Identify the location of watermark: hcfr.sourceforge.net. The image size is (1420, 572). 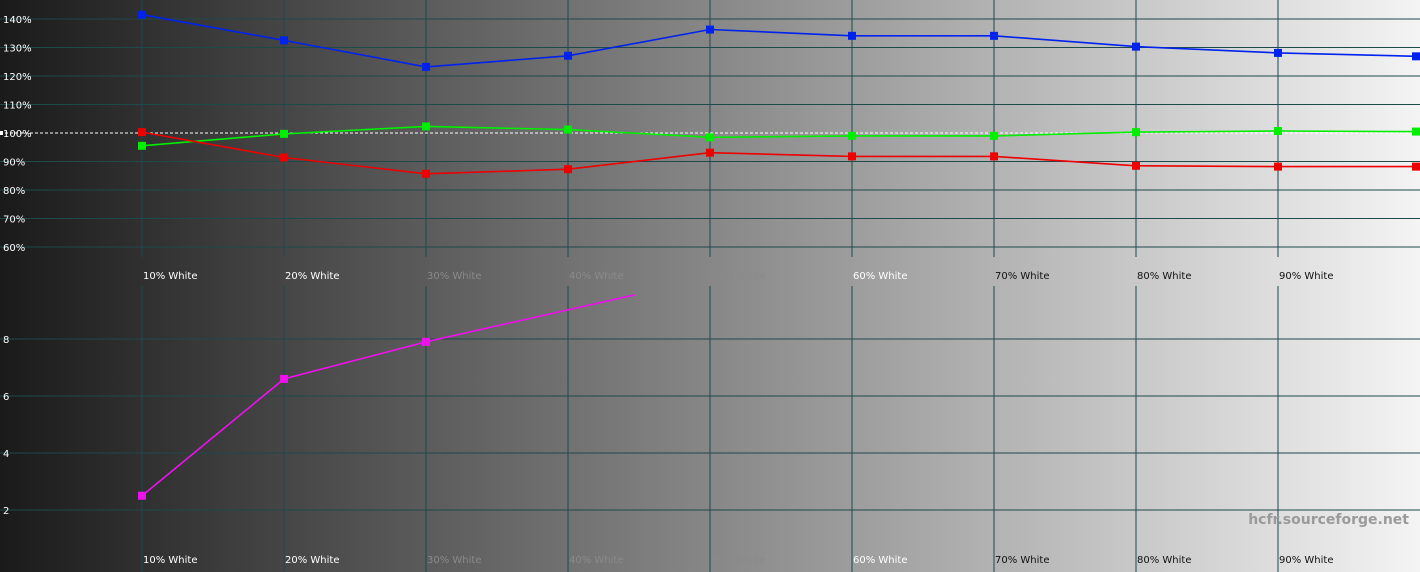
(1328, 520).